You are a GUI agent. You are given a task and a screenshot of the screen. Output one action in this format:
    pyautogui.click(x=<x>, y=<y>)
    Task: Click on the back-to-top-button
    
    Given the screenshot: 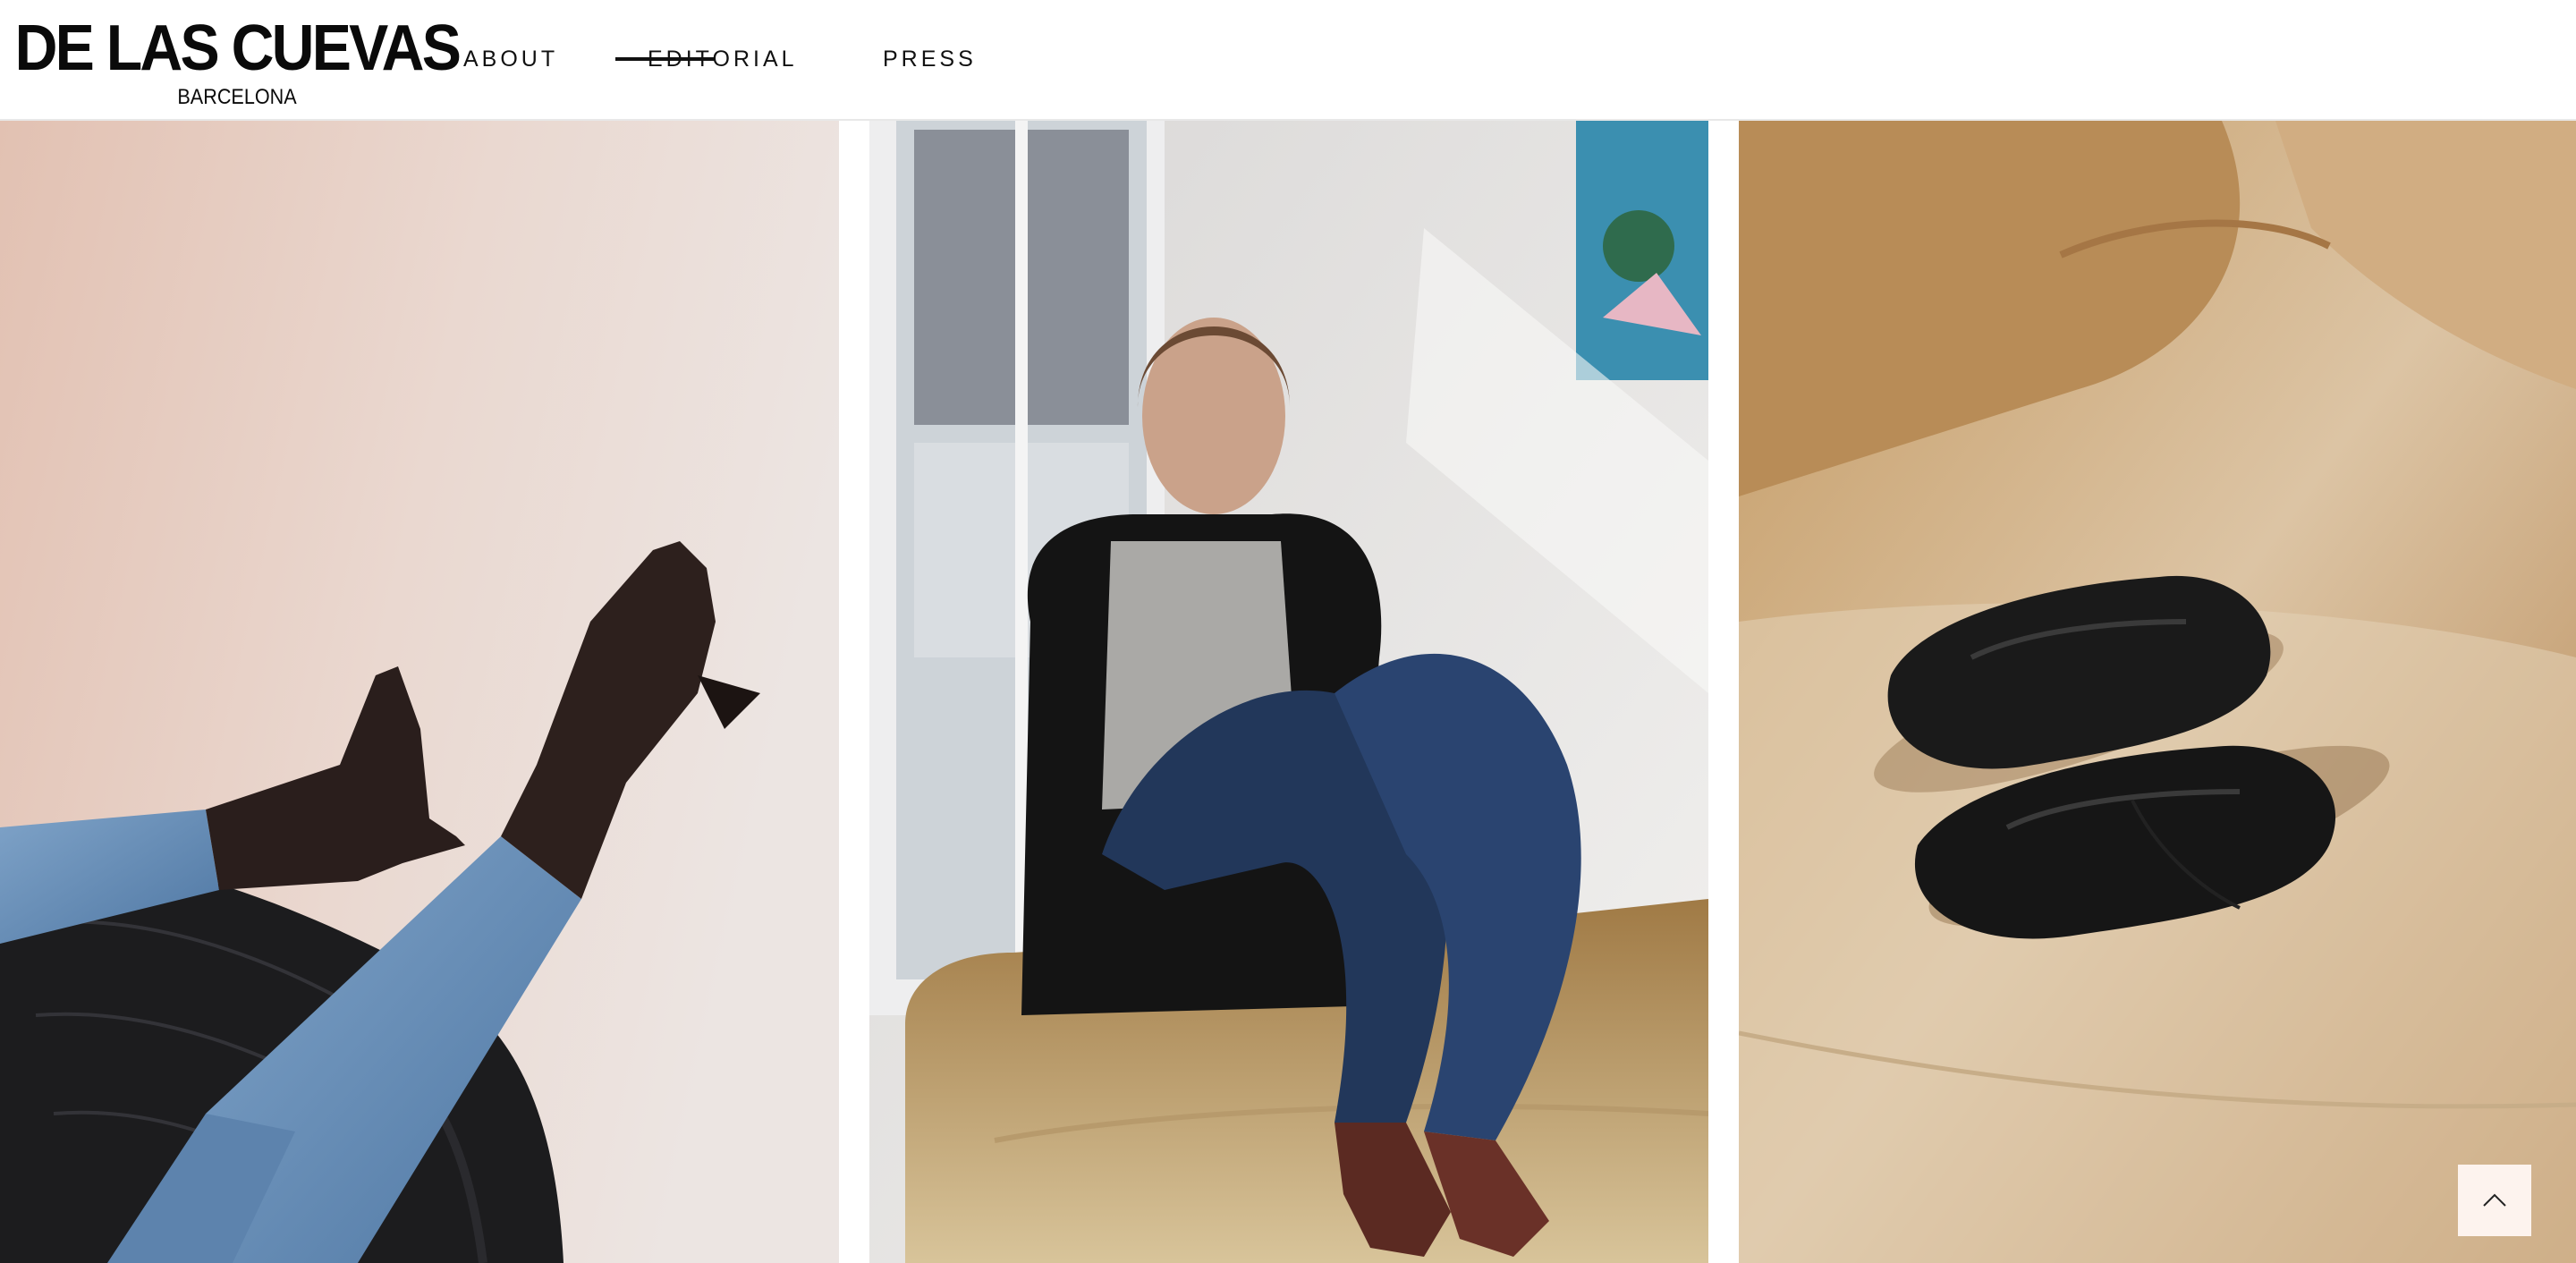 What is the action you would take?
    pyautogui.click(x=2494, y=1200)
    